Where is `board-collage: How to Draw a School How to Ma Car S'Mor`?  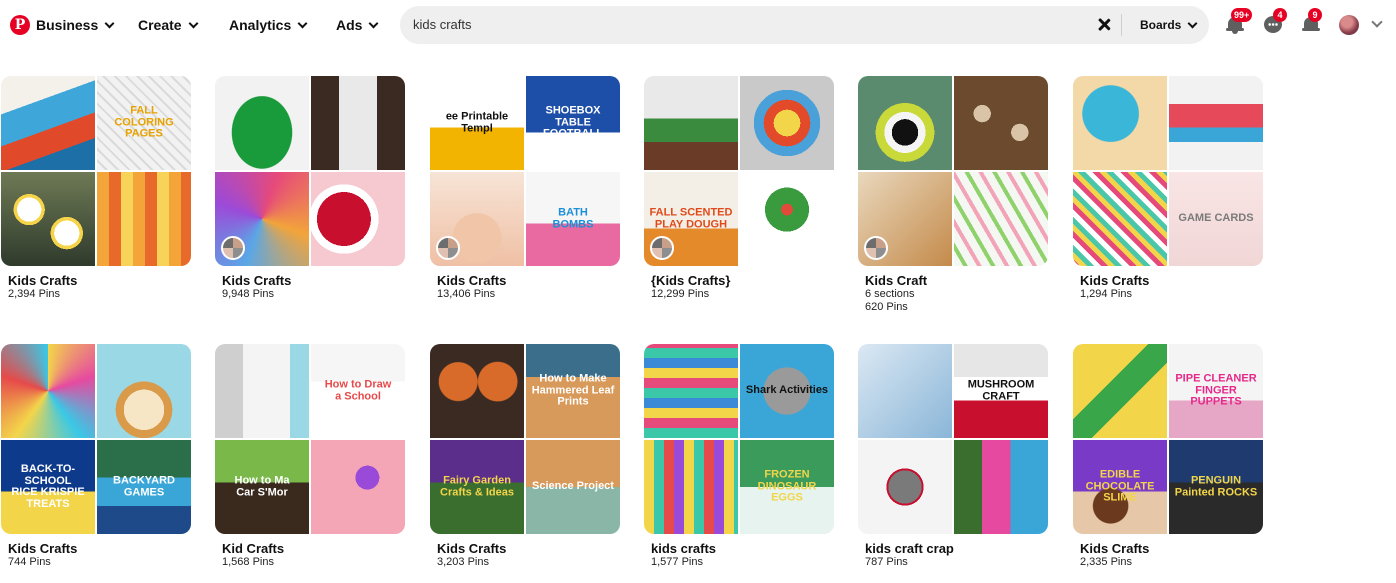
board-collage: How to Draw a School How to Ma Car S'Mor is located at coordinates (310, 439).